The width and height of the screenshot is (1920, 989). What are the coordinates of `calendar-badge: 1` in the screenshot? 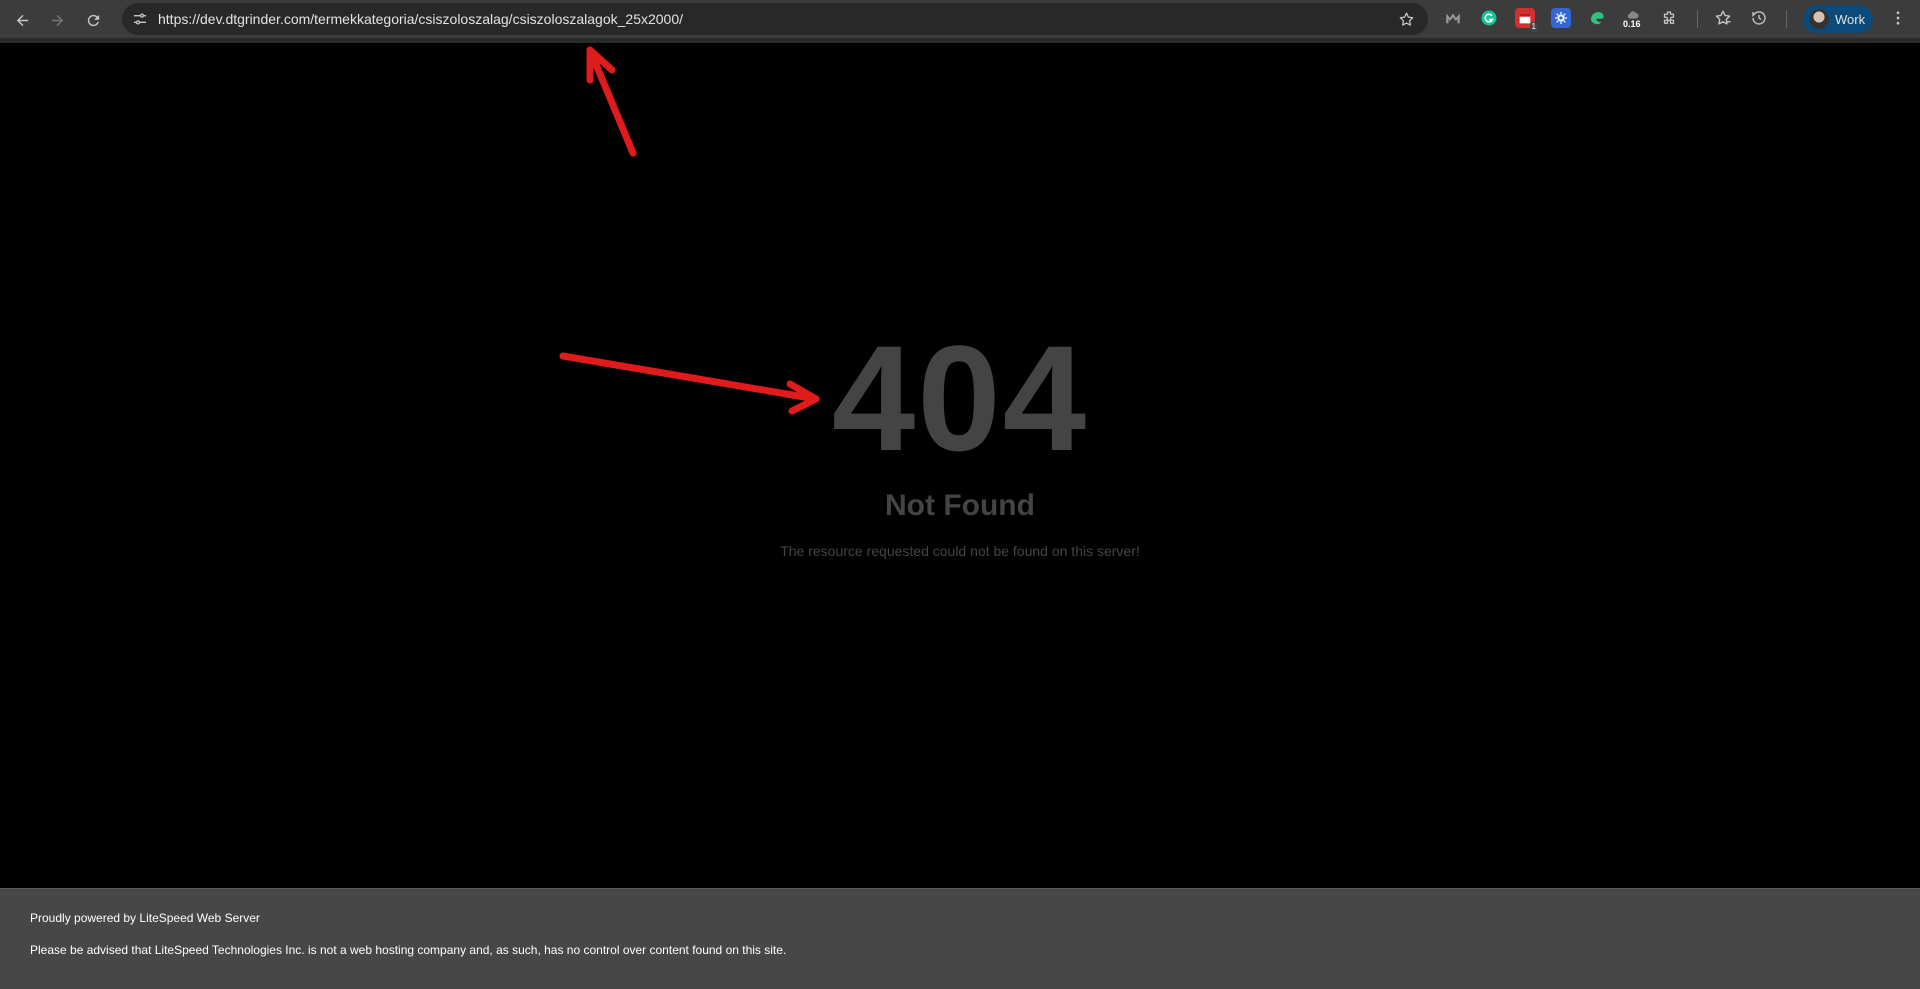 It's located at (1533, 27).